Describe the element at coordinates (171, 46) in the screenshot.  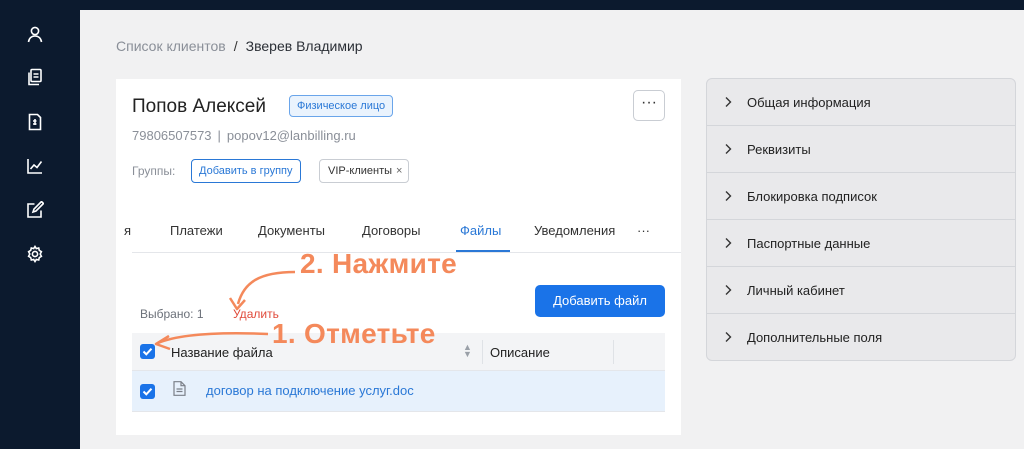
I see `breadcrumb-parent: Список клиентов` at that location.